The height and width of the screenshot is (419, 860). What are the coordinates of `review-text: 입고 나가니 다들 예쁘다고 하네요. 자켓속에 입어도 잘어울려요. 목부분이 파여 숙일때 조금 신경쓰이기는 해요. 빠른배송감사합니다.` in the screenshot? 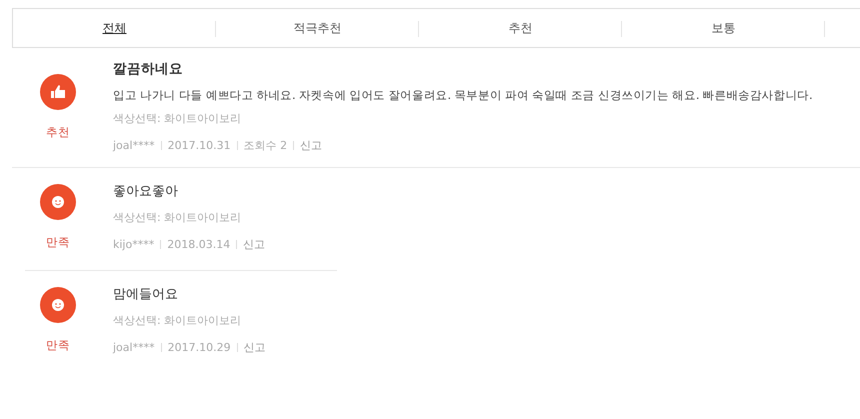 It's located at (462, 95).